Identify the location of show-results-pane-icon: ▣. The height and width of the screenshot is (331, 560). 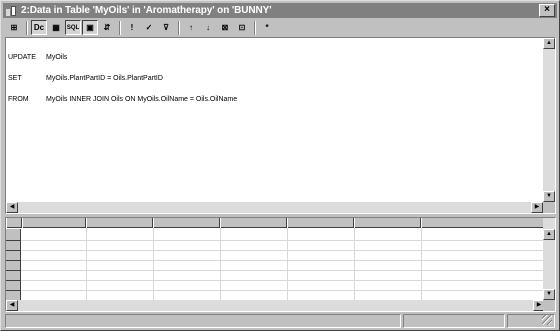
(90, 27).